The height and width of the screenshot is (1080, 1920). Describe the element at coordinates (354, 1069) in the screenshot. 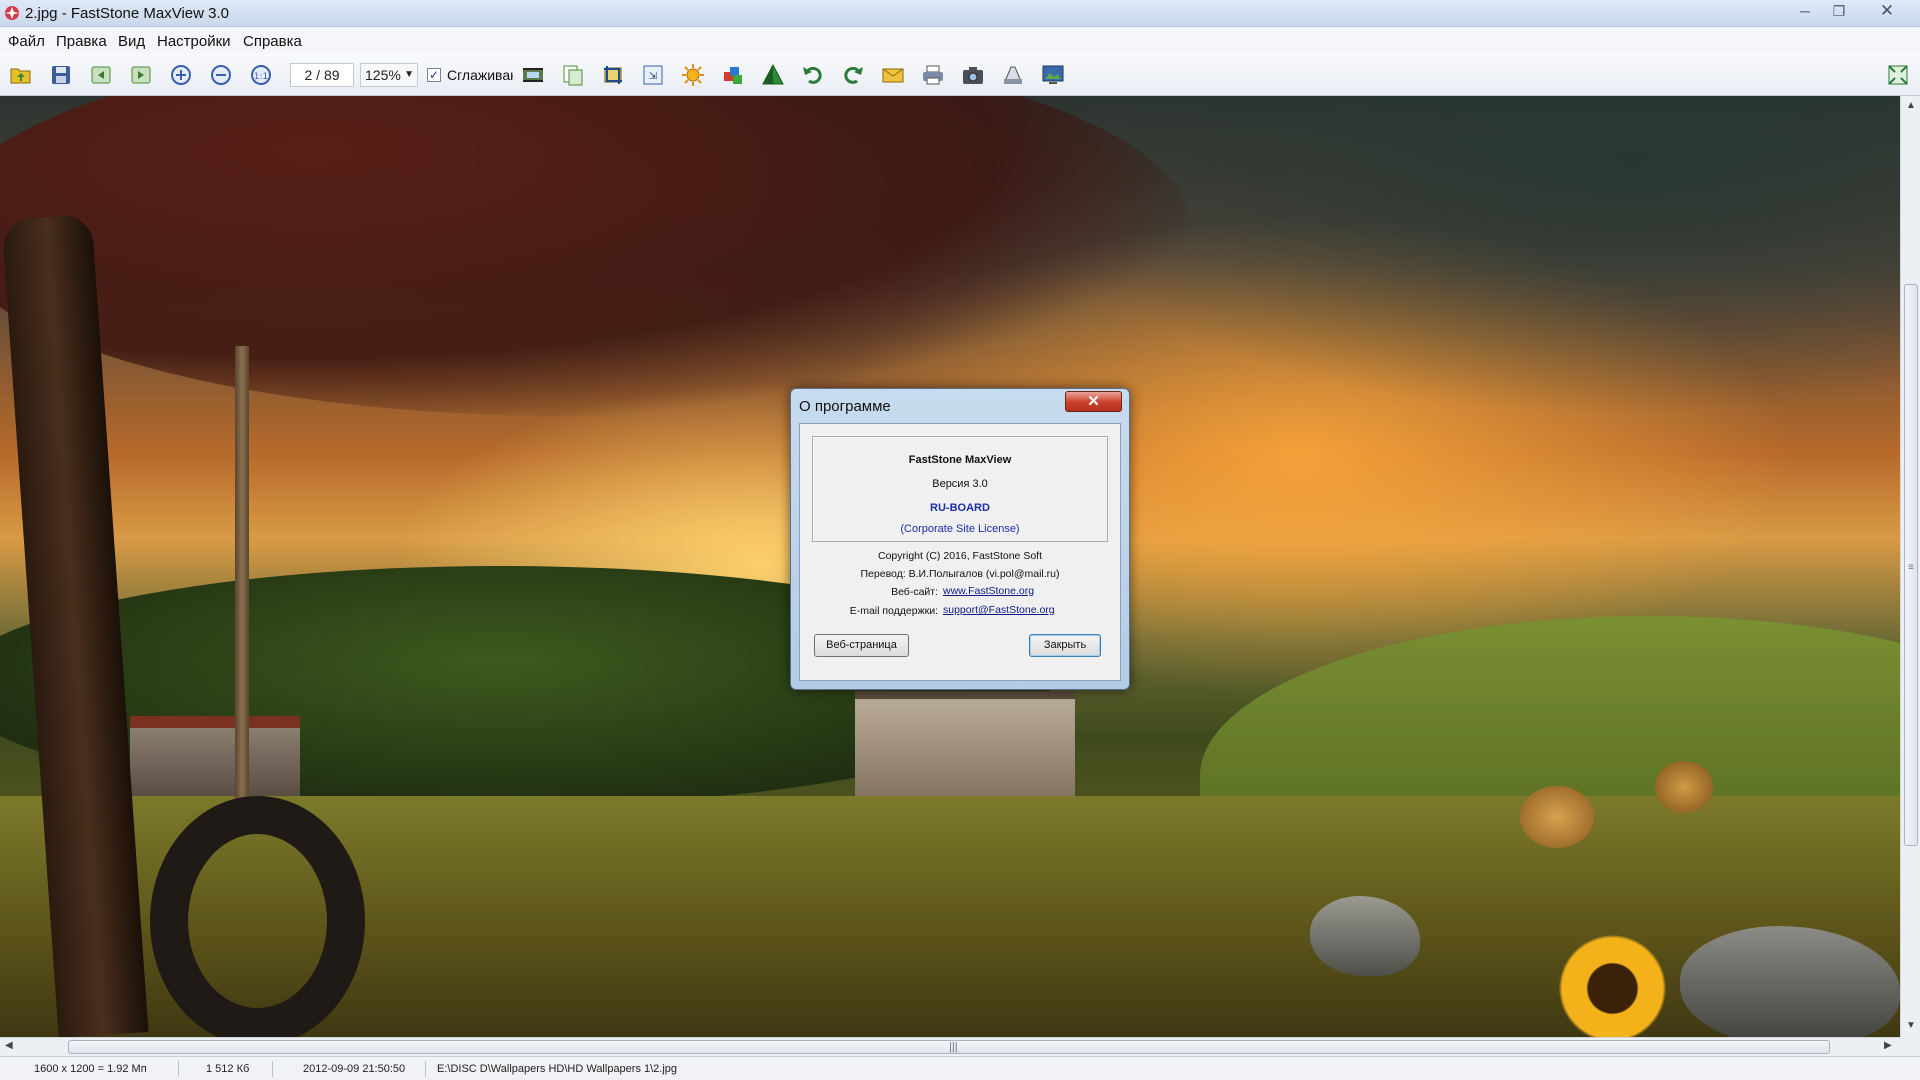

I see `status-datetime: 2012-09-09 21:50:50` at that location.